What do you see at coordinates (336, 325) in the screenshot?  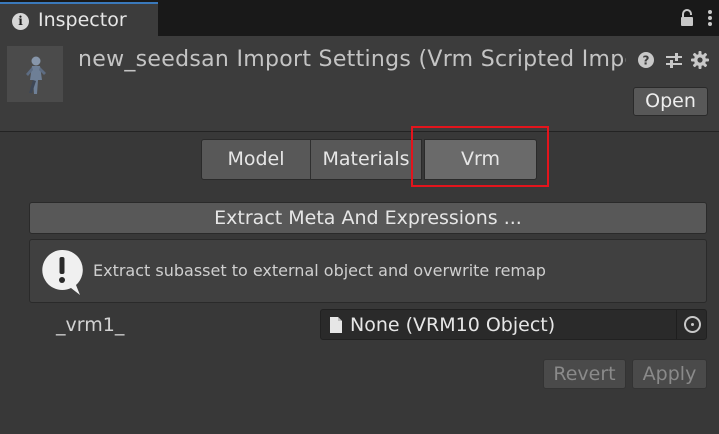 I see `file-icon` at bounding box center [336, 325].